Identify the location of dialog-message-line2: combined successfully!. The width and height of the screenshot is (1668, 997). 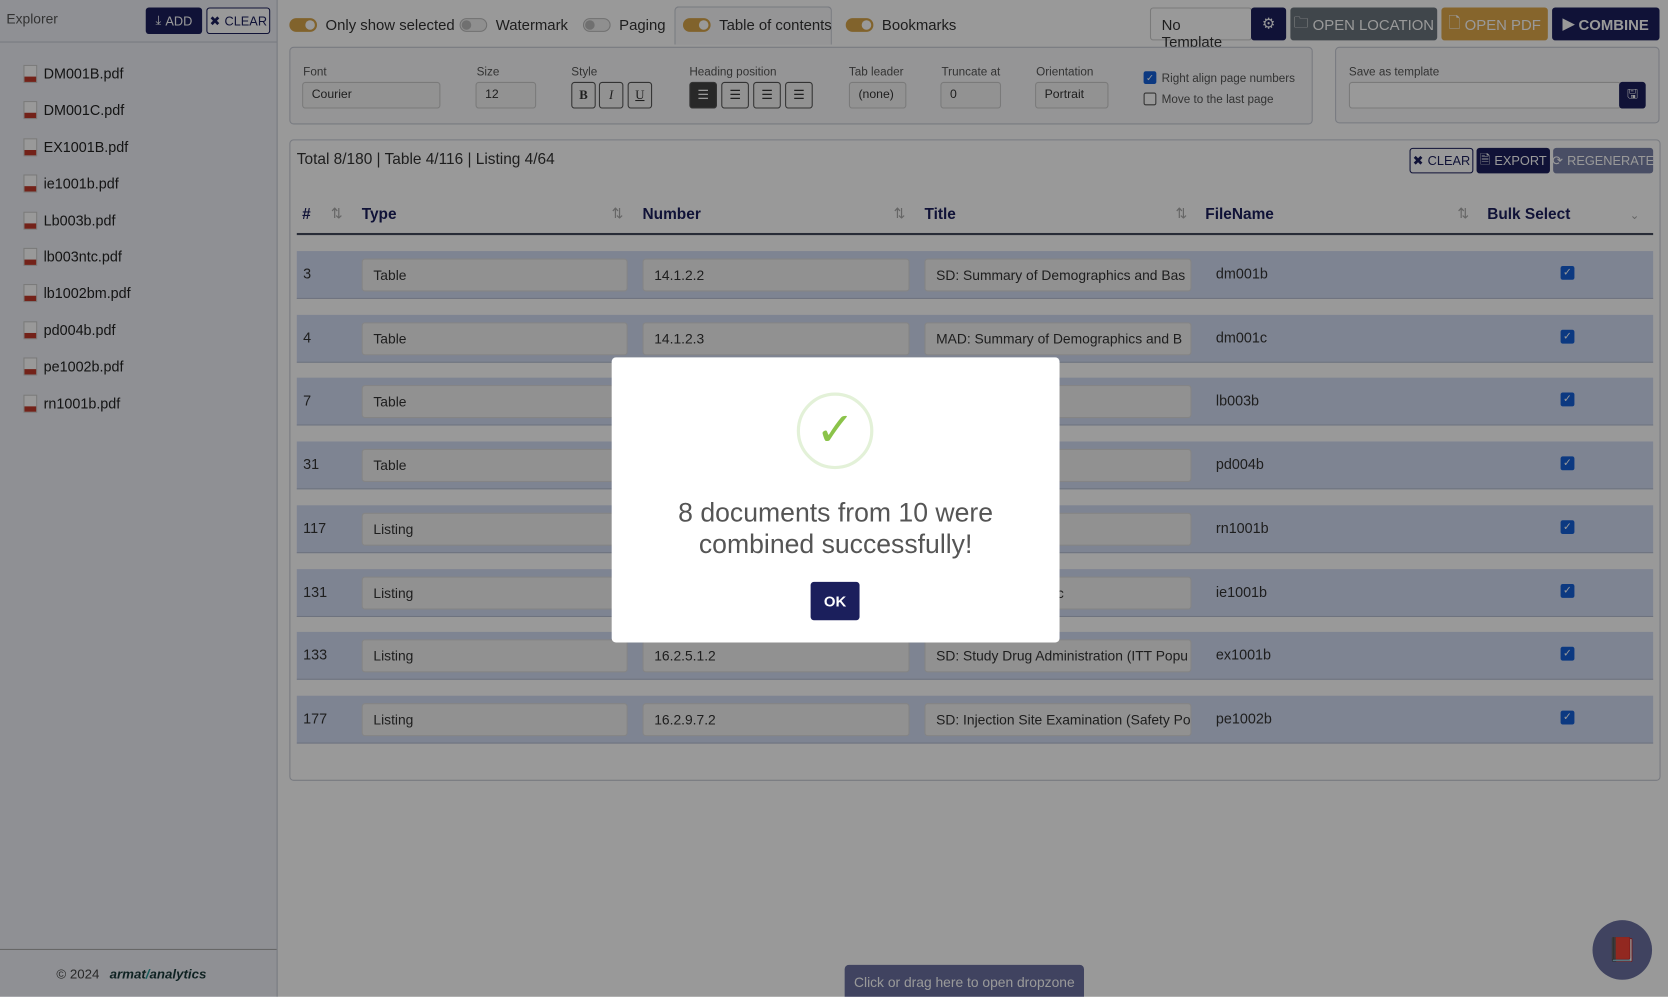
(835, 544).